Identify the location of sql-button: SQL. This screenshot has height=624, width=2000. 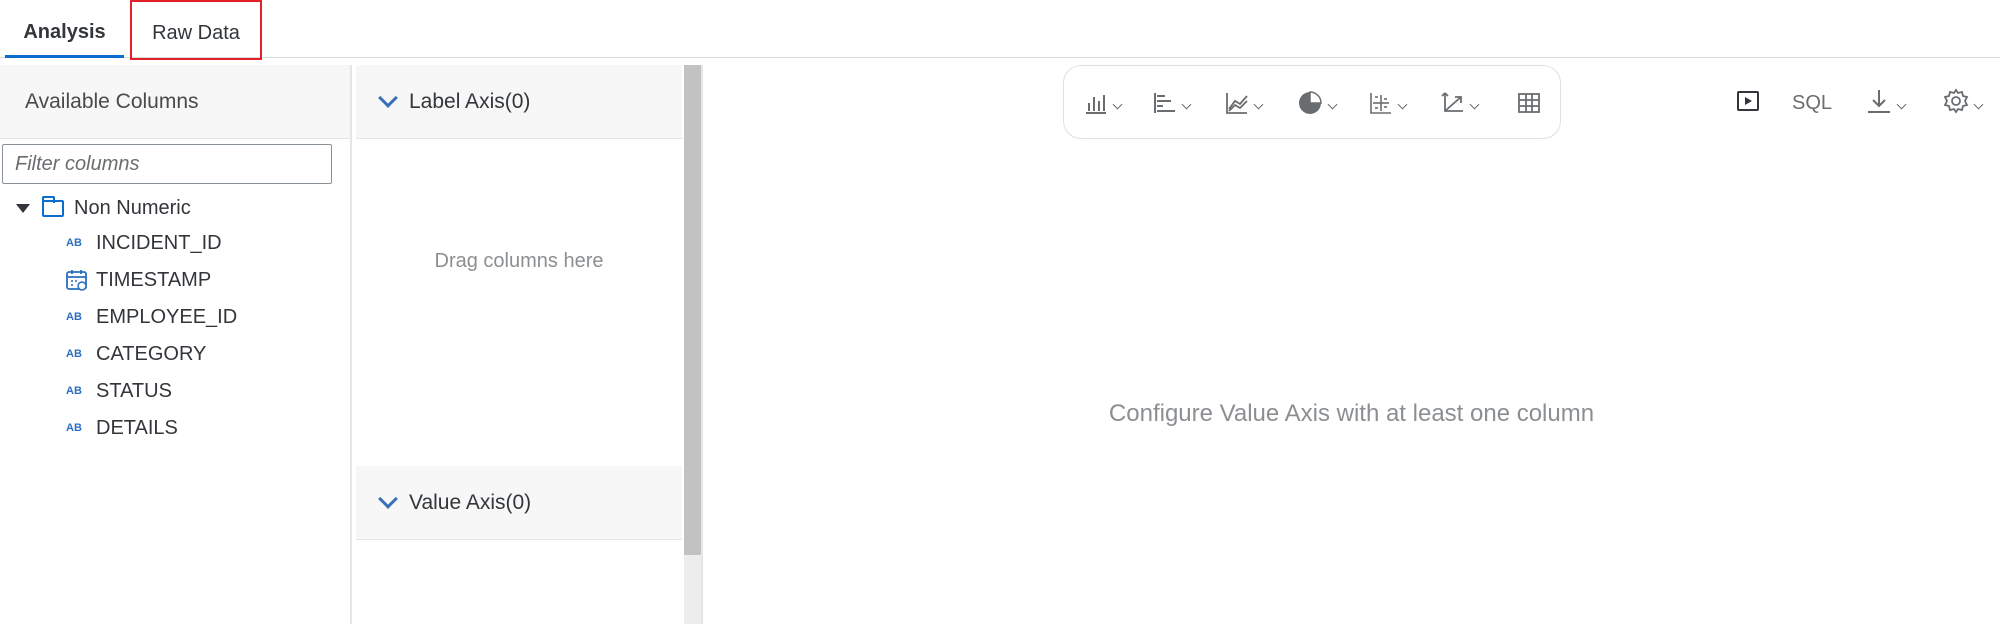
(1812, 103).